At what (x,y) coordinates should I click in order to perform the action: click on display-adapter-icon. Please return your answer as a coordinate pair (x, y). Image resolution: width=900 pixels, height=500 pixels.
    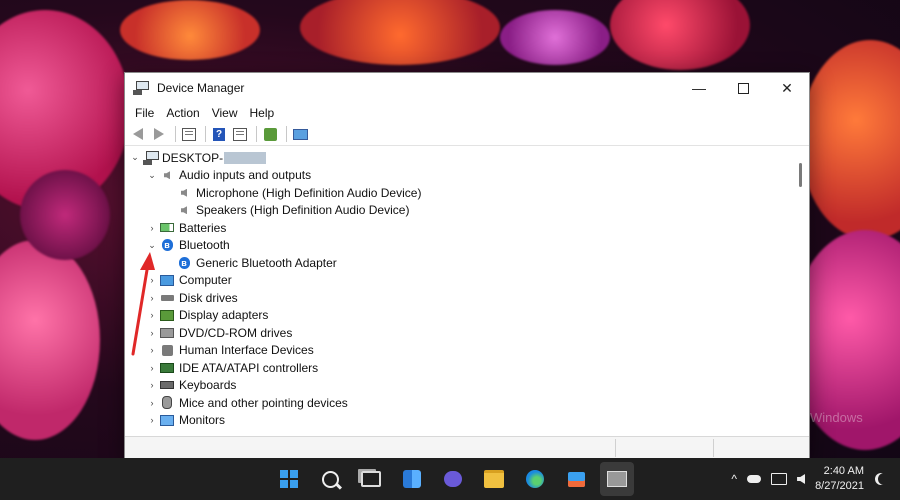
    Looking at the image, I should click on (167, 315).